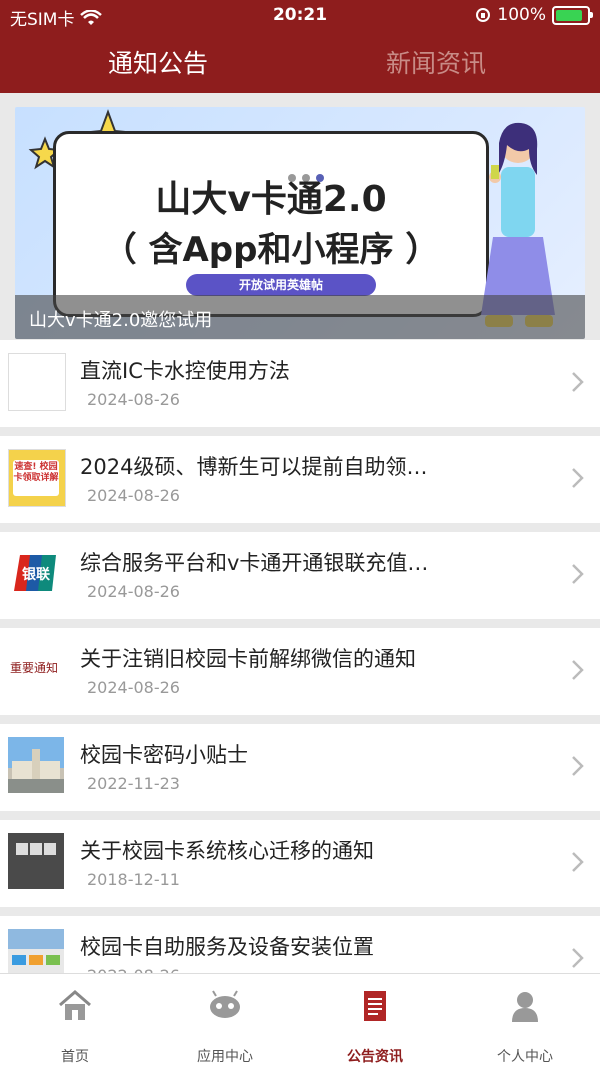  What do you see at coordinates (572, 15) in the screenshot?
I see `battery-icon` at bounding box center [572, 15].